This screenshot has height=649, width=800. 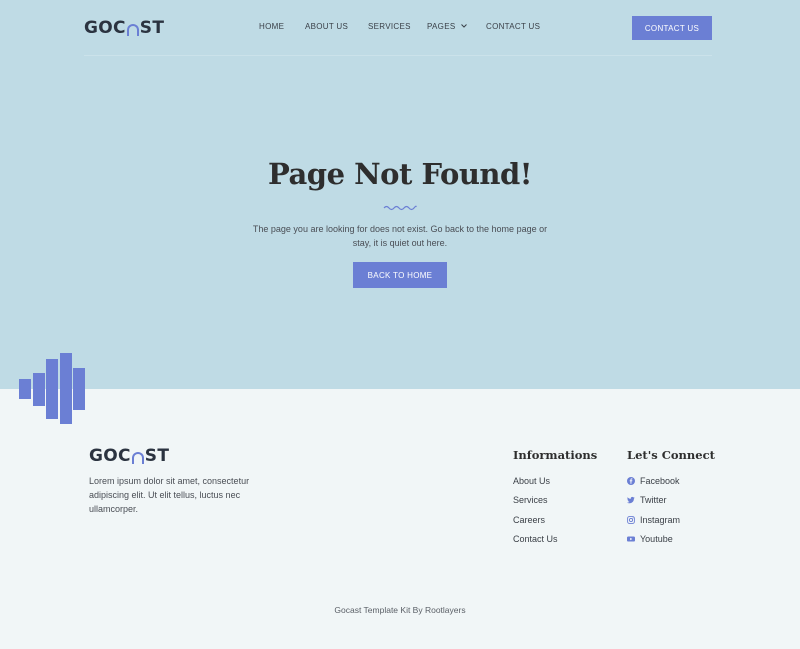 What do you see at coordinates (531, 481) in the screenshot?
I see `footer-link-about: About Us` at bounding box center [531, 481].